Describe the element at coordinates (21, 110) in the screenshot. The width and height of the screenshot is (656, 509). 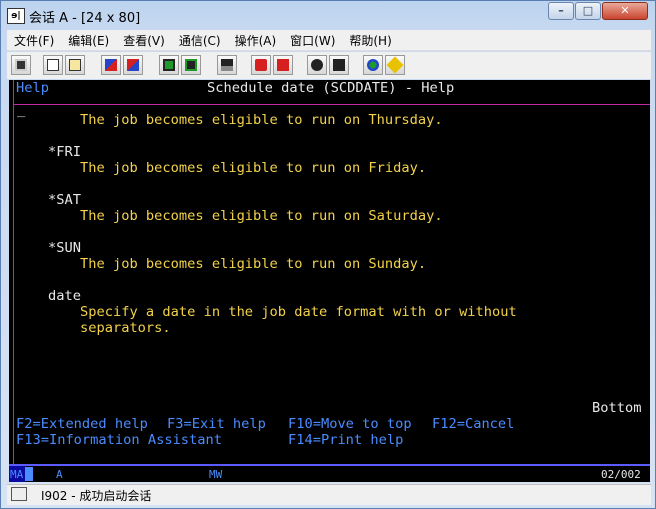
I see `input-cursor: _` at that location.